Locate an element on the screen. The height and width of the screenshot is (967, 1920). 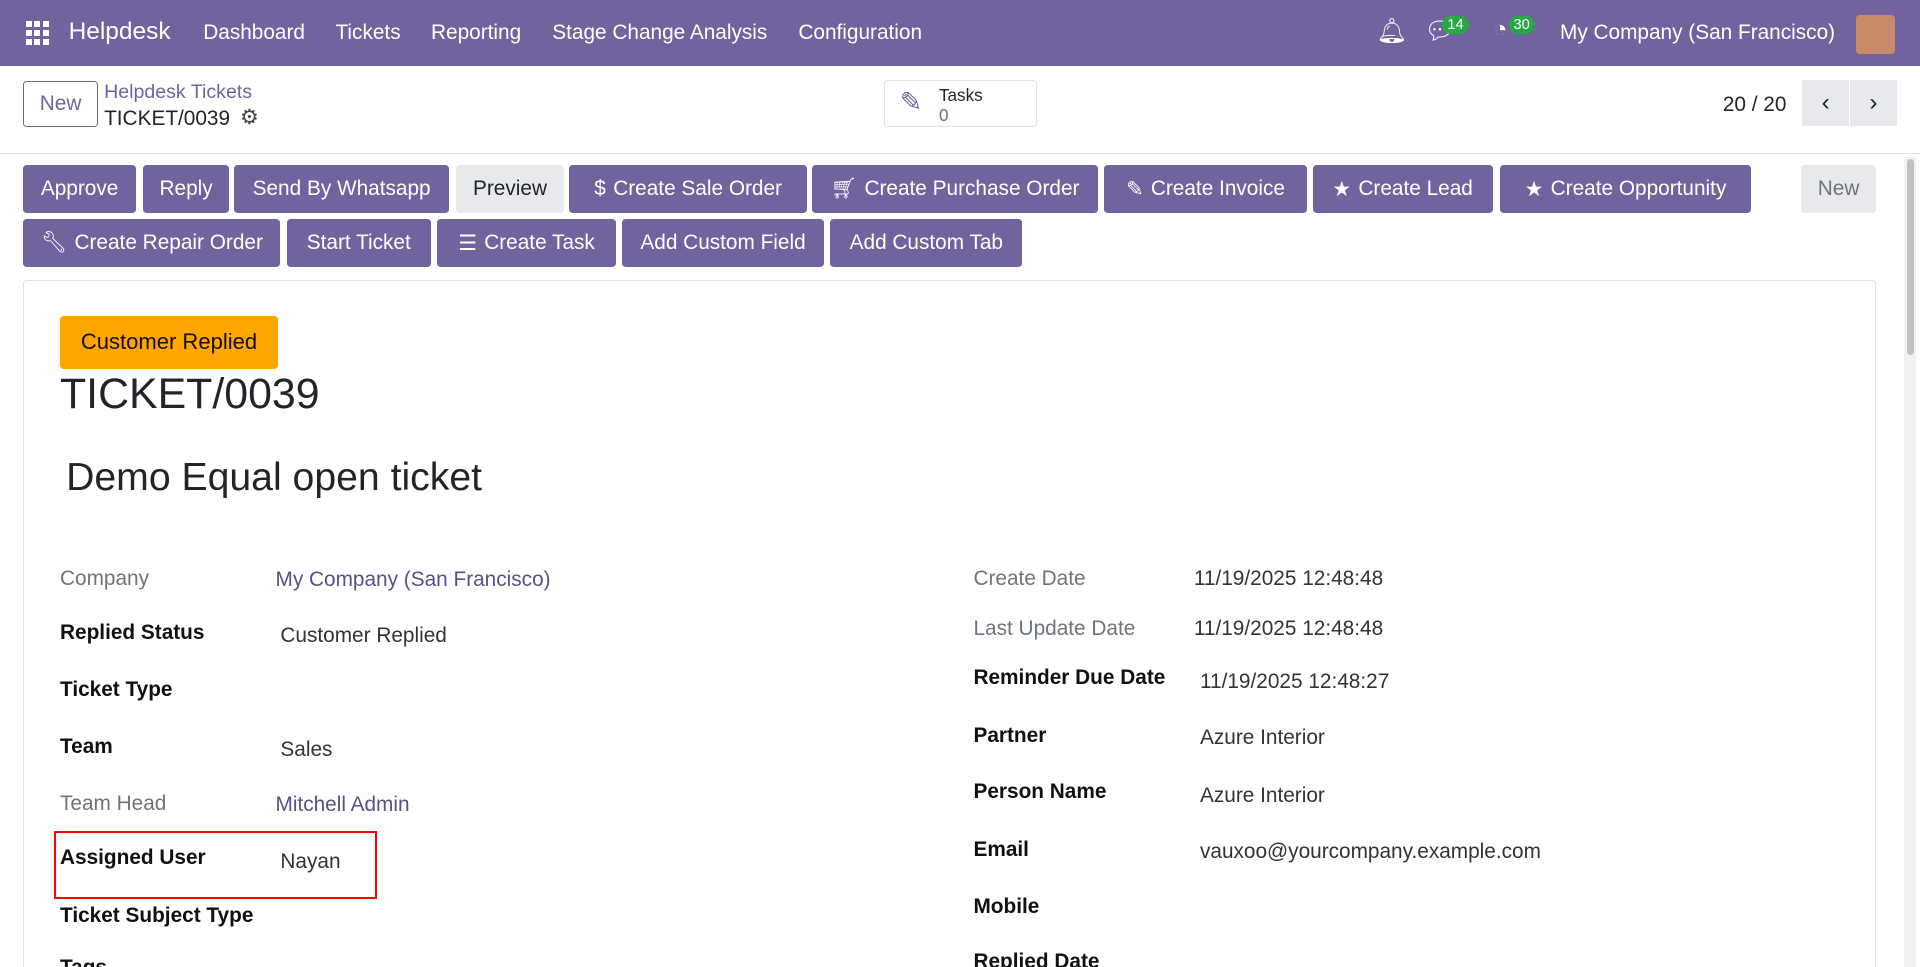
button-label: Create Invoice is located at coordinates (1217, 189).